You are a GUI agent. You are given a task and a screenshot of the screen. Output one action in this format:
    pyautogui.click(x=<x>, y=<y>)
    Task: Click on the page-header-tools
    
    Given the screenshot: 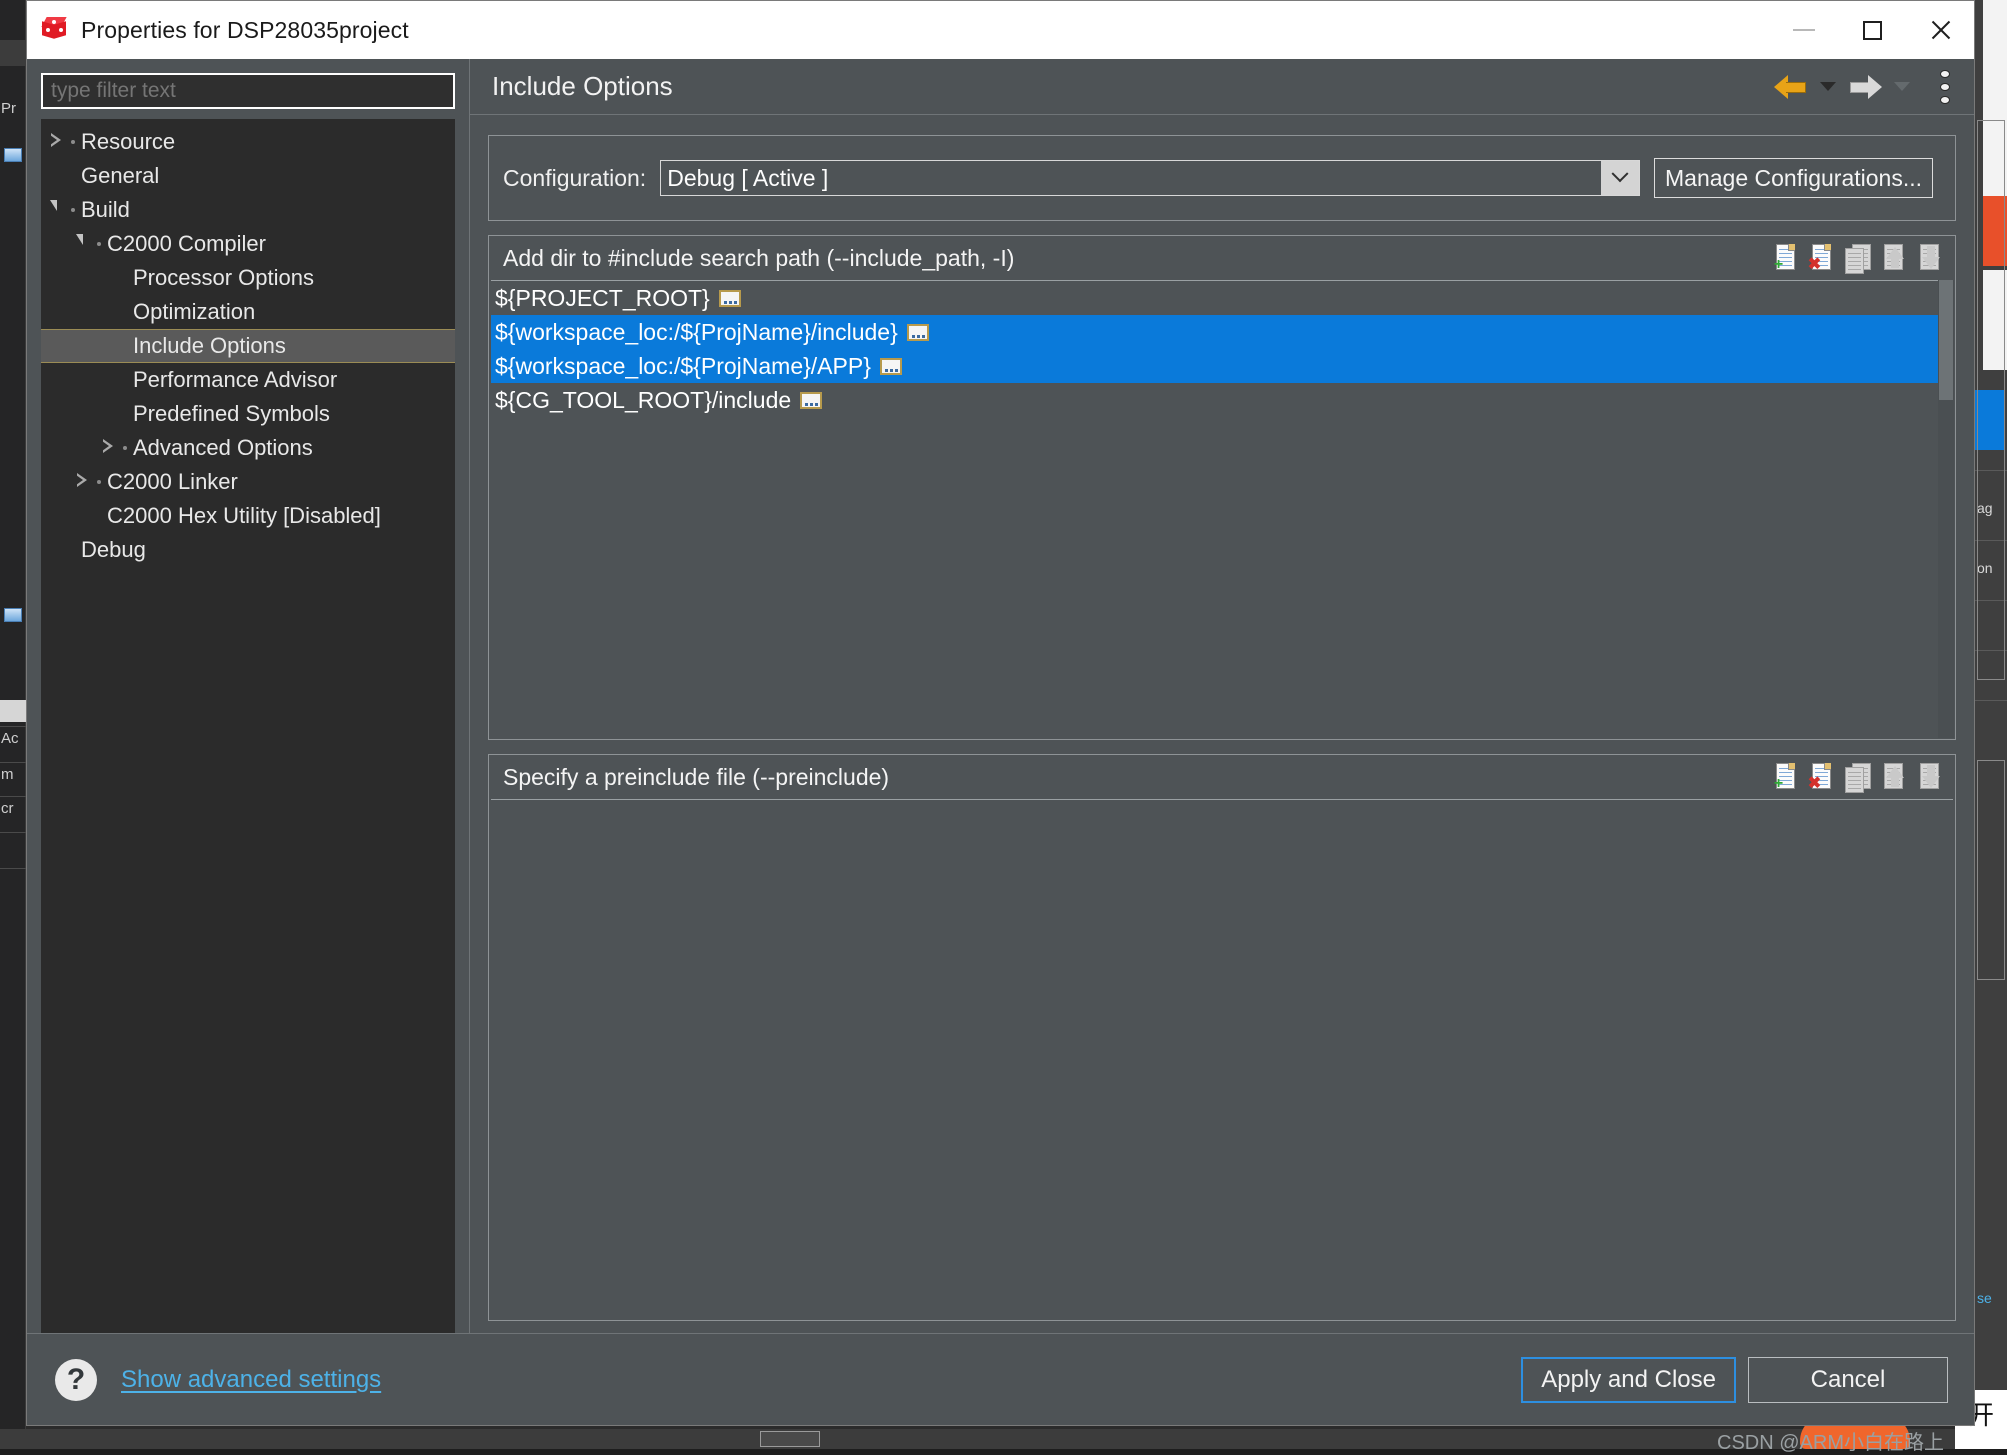 What is the action you would take?
    pyautogui.click(x=1866, y=87)
    